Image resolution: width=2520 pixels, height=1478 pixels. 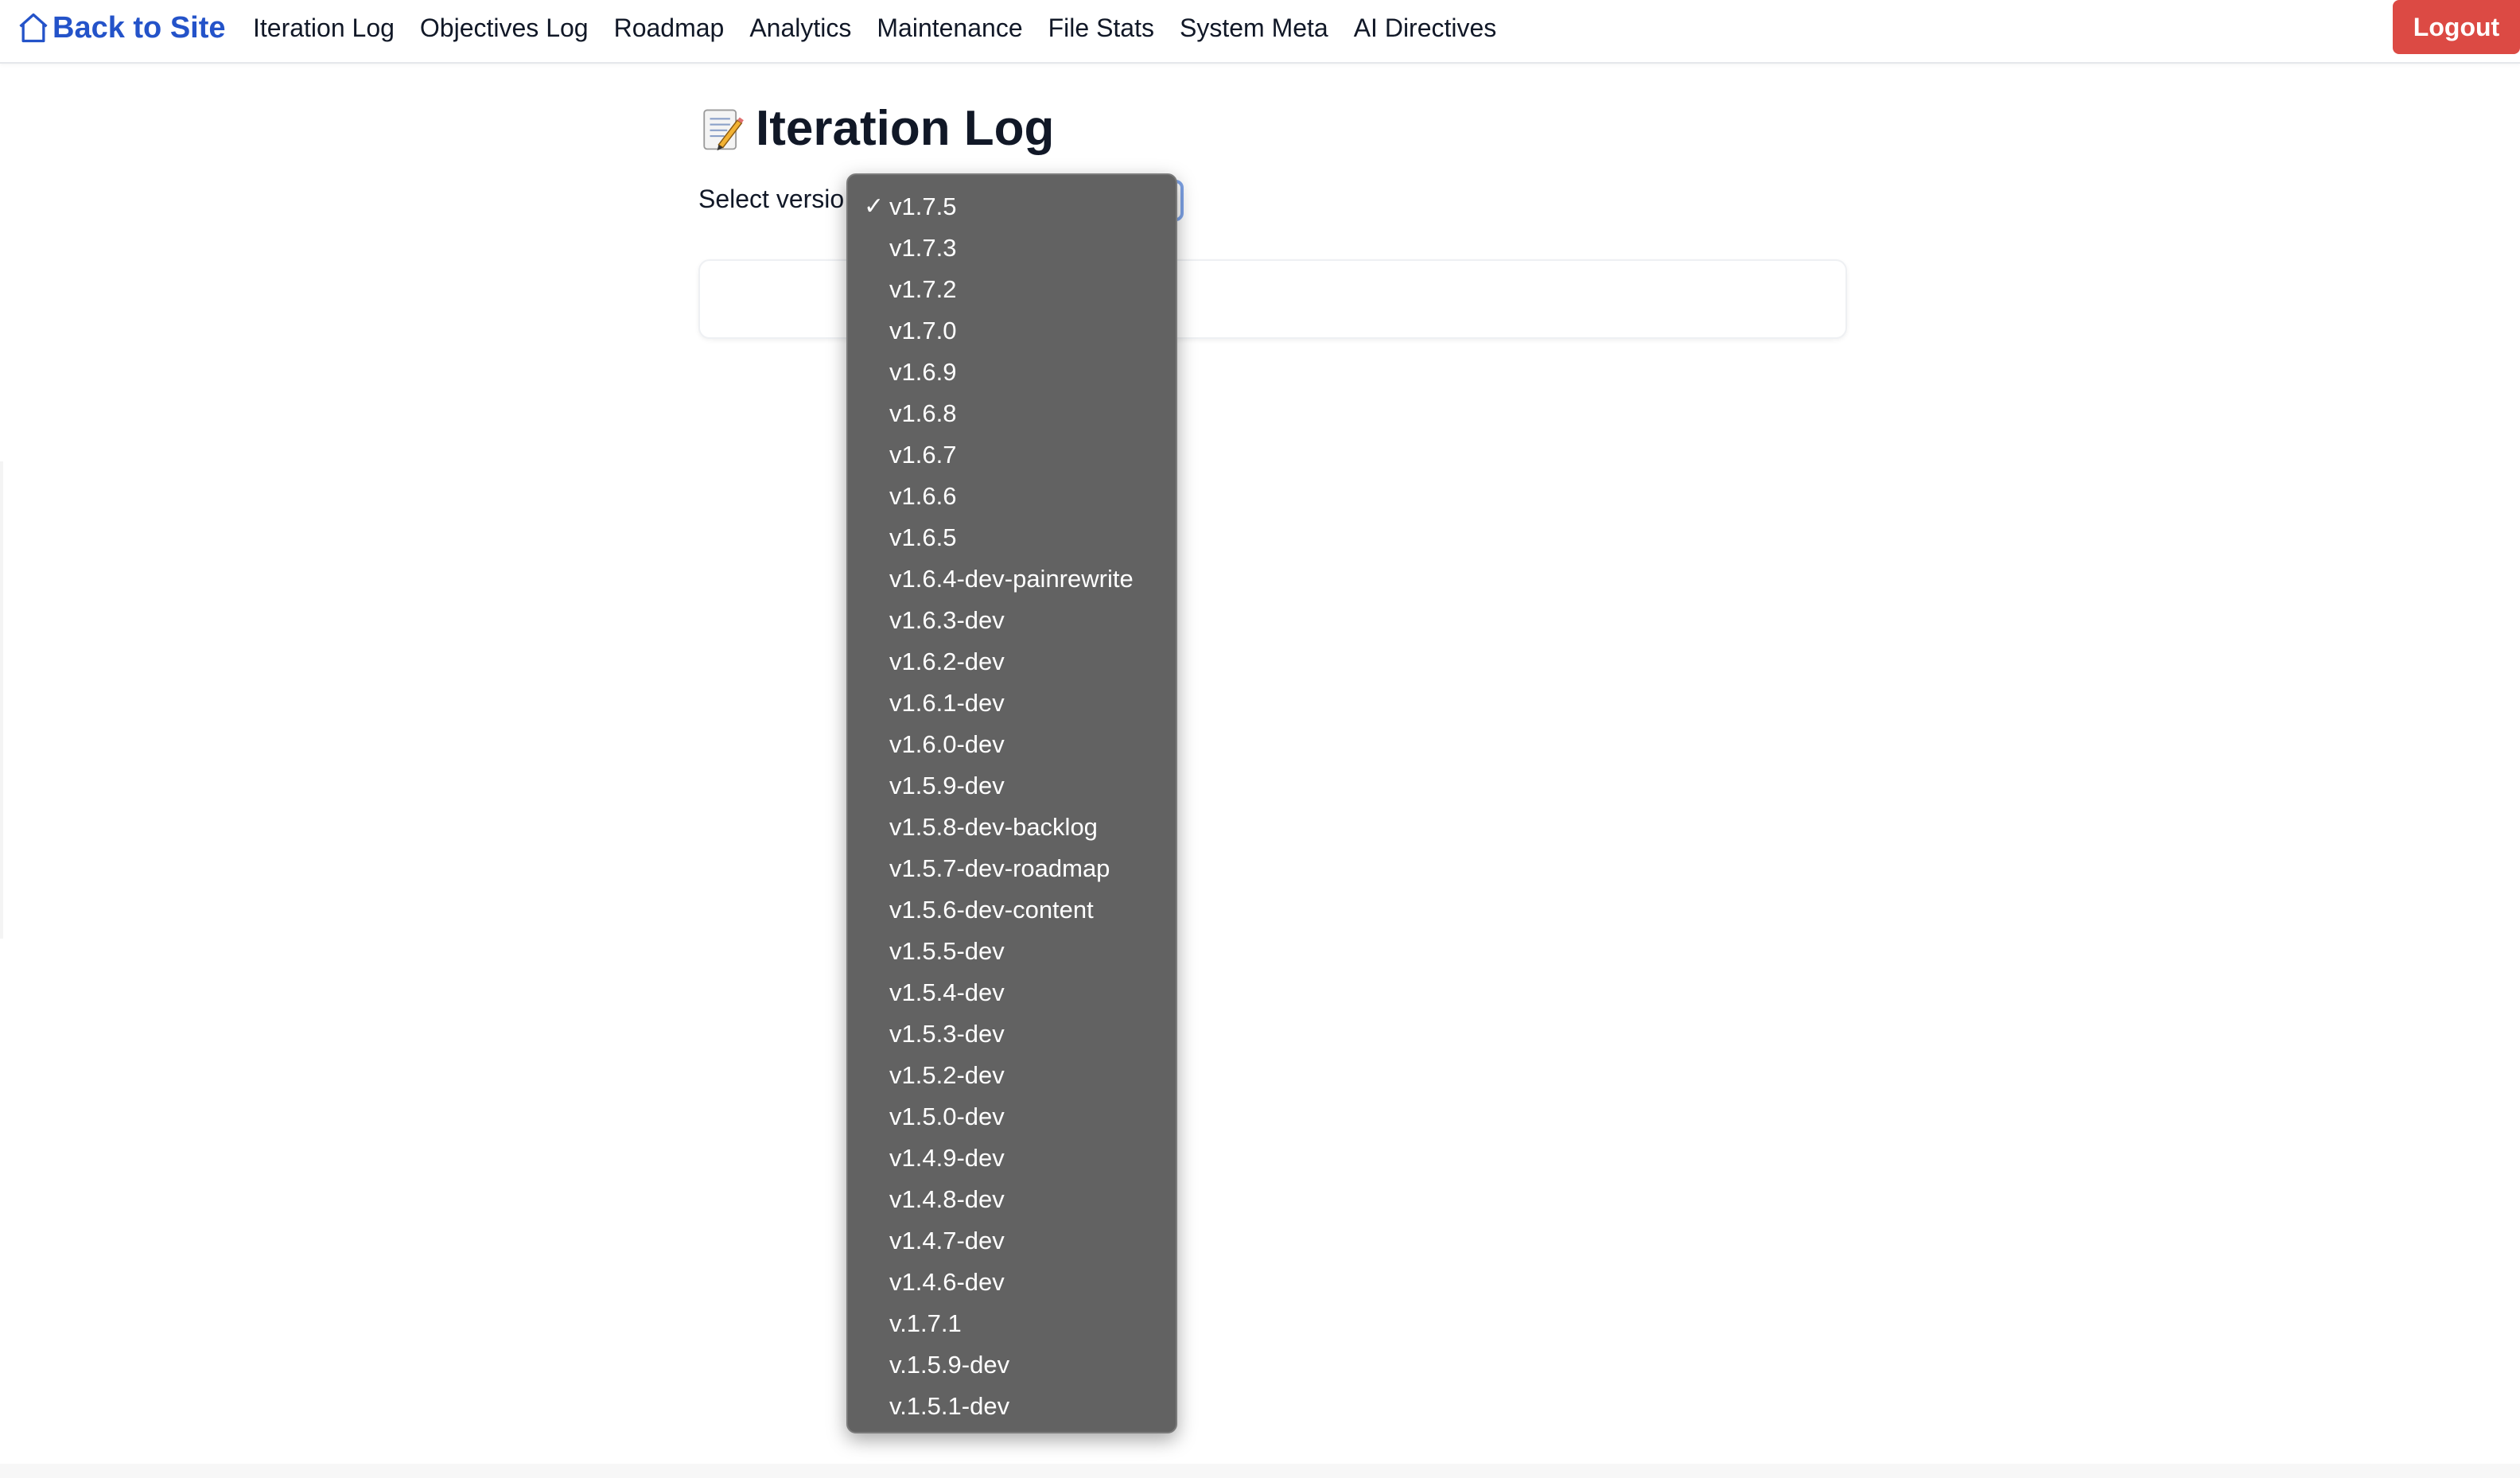 I want to click on back-to-site-label: Back to Site, so click(x=139, y=27).